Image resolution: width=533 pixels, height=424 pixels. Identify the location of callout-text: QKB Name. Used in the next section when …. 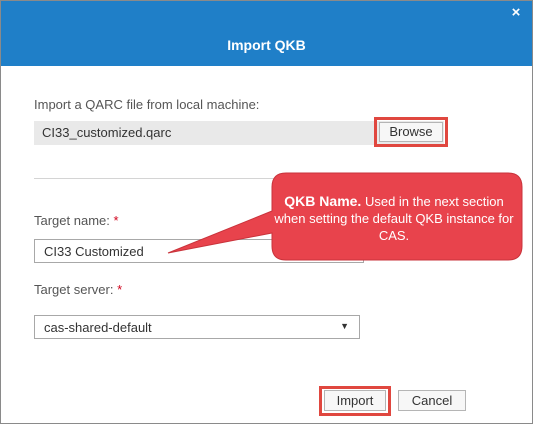
(394, 218).